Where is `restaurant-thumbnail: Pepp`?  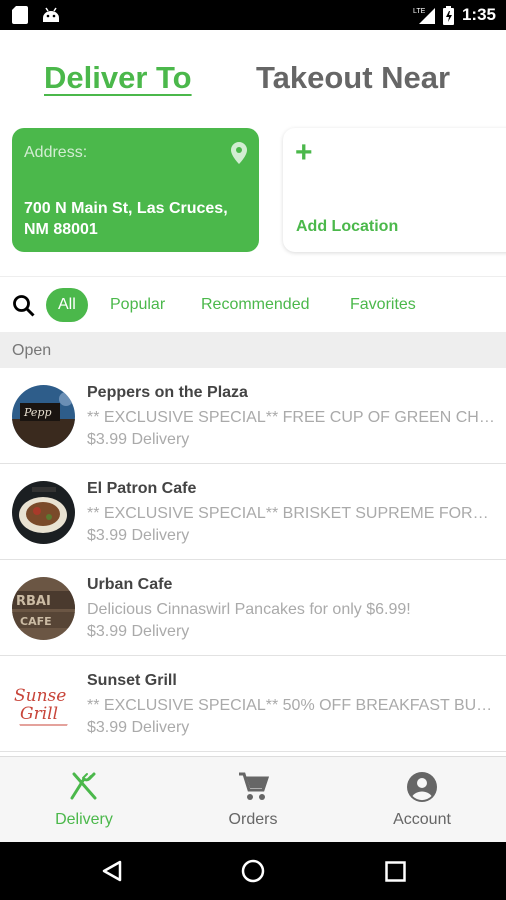
restaurant-thumbnail: Pepp is located at coordinates (43, 416).